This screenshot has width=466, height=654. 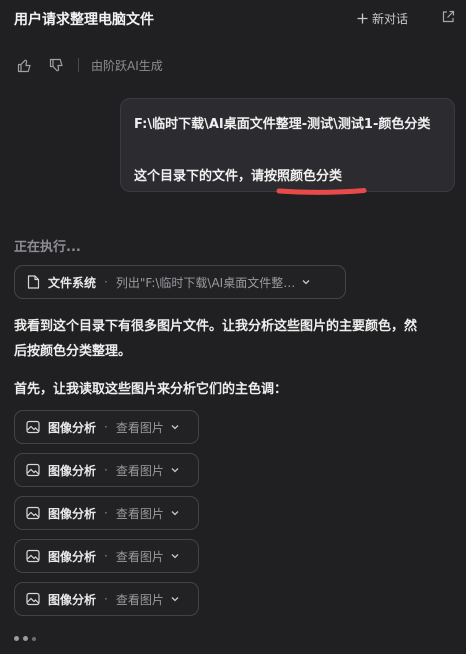 I want to click on thumbs-up-icon, so click(x=24, y=65).